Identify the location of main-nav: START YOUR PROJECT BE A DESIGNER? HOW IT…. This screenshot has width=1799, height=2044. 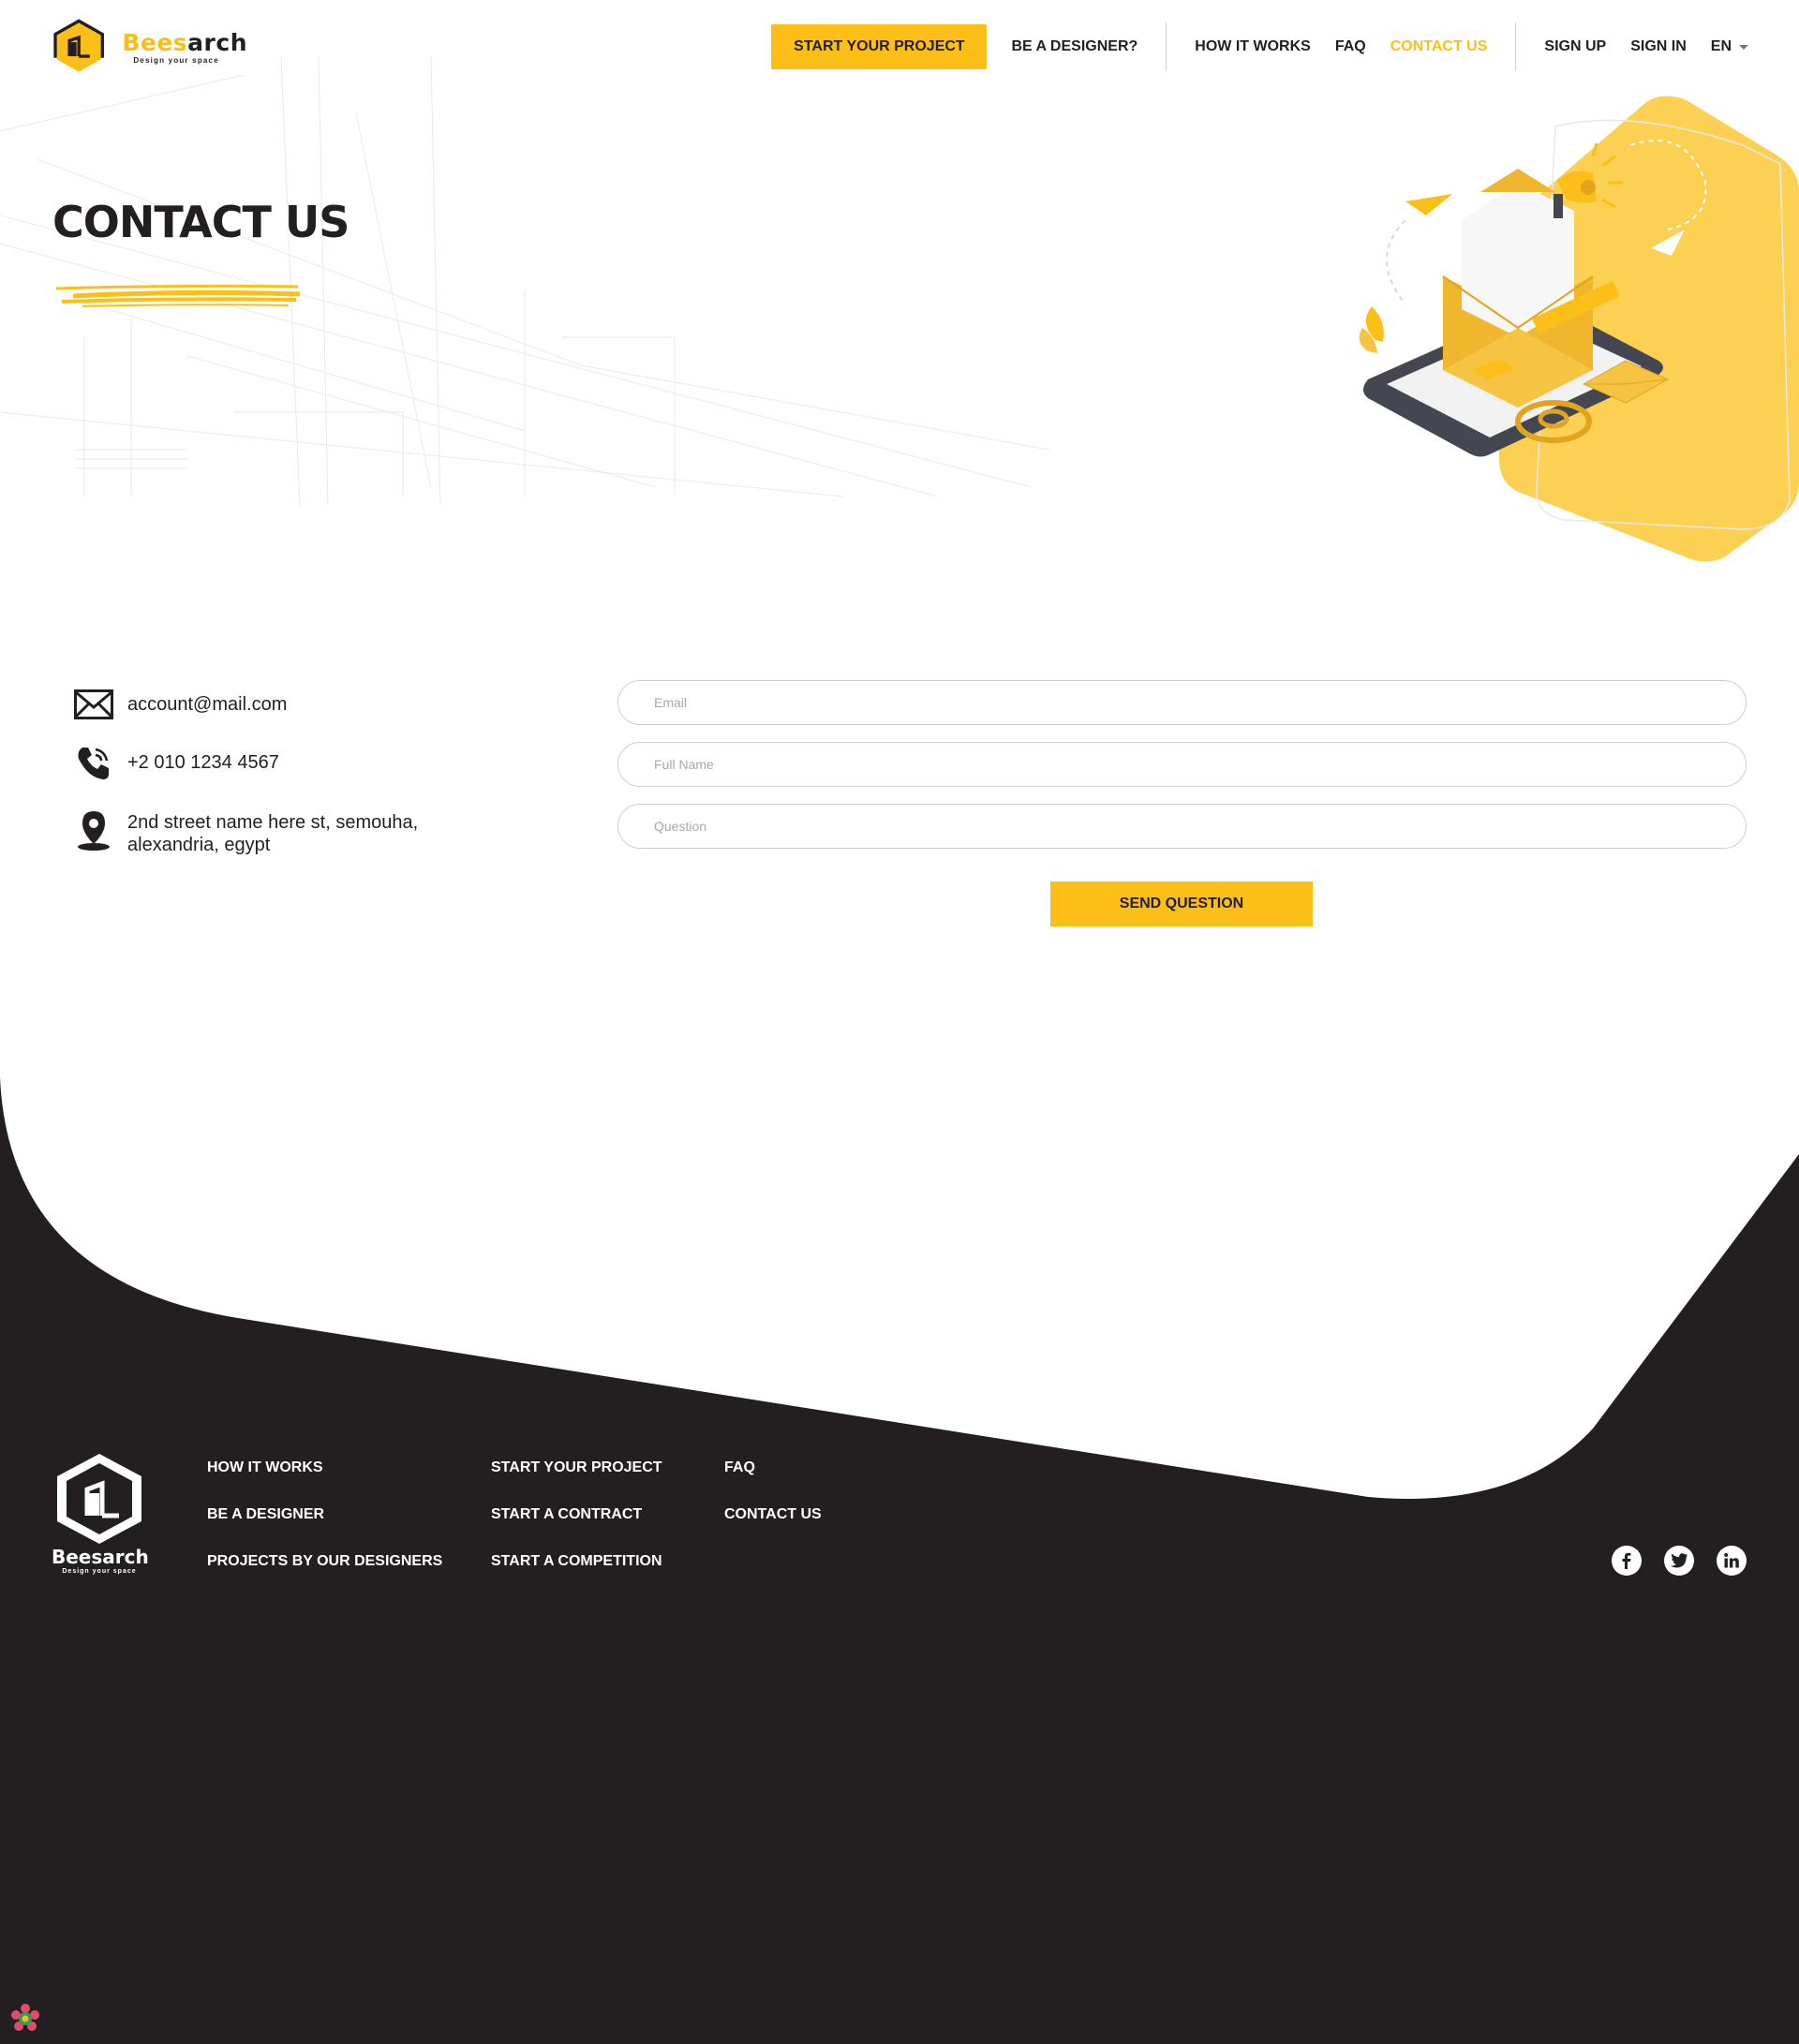
(1259, 47).